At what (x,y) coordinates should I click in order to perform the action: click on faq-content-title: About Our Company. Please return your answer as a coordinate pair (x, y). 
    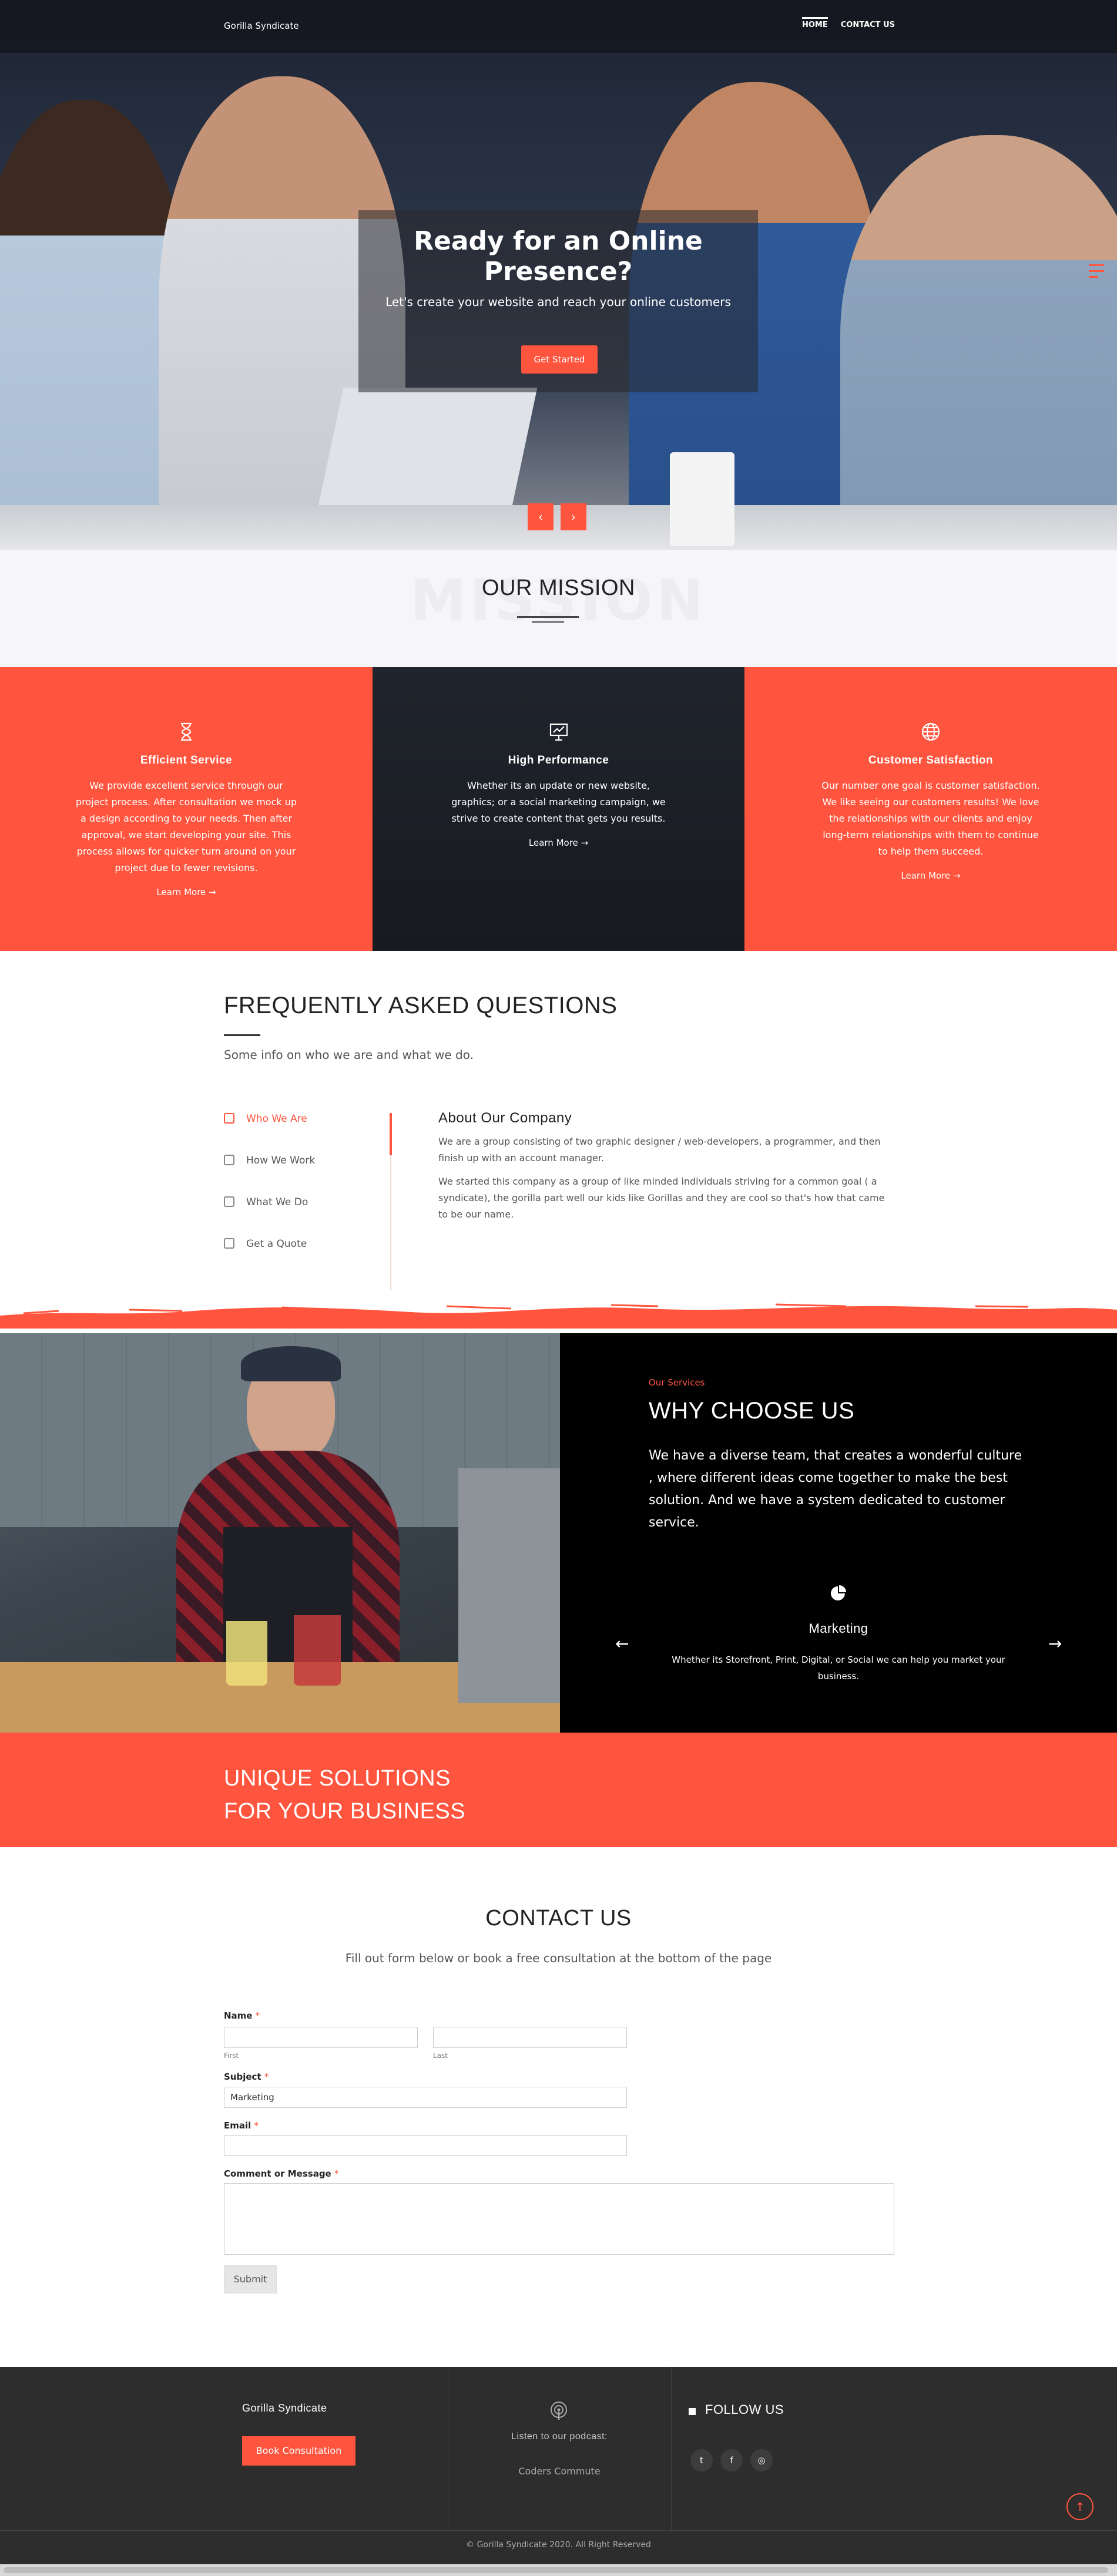
    Looking at the image, I should click on (505, 1118).